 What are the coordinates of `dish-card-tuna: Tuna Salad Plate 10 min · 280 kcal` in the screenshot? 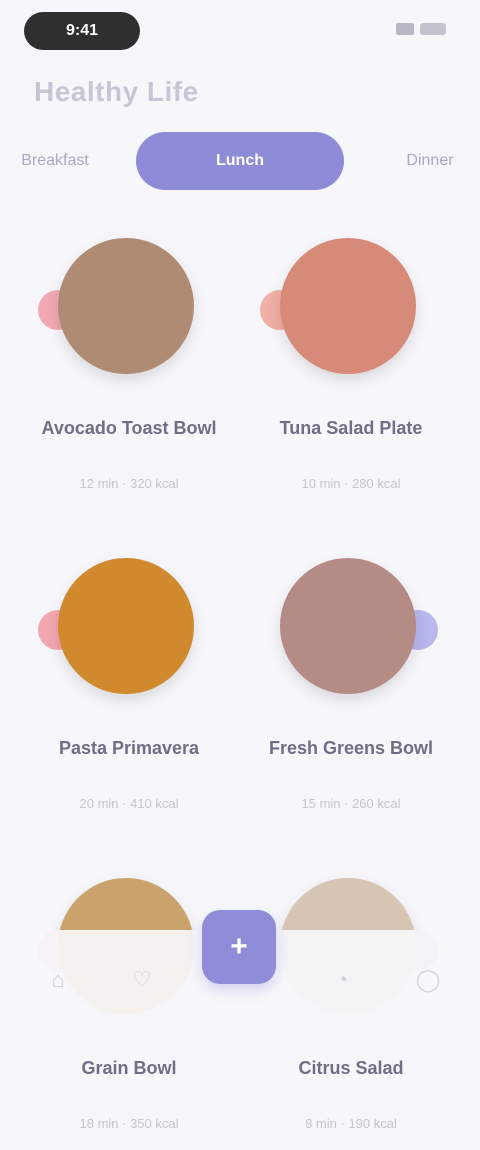 It's located at (351, 360).